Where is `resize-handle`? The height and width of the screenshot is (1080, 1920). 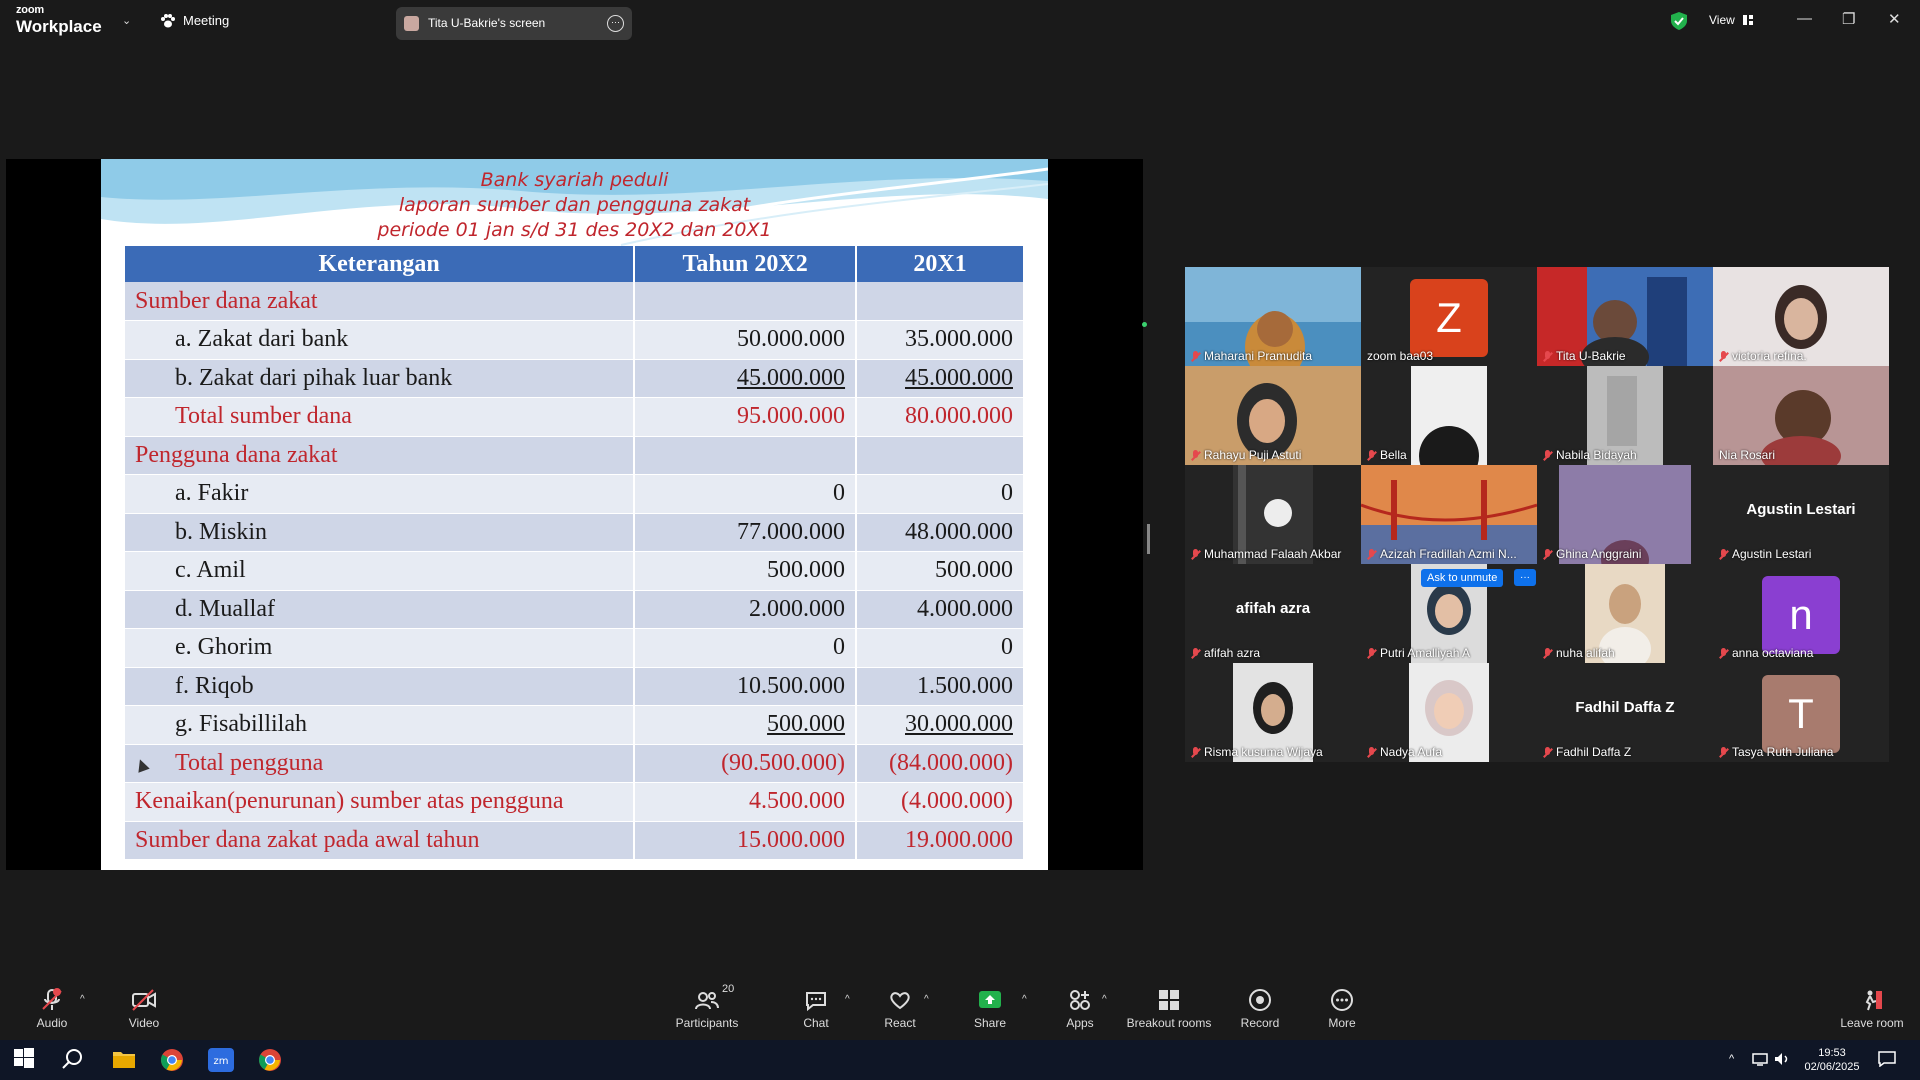
resize-handle is located at coordinates (1148, 539).